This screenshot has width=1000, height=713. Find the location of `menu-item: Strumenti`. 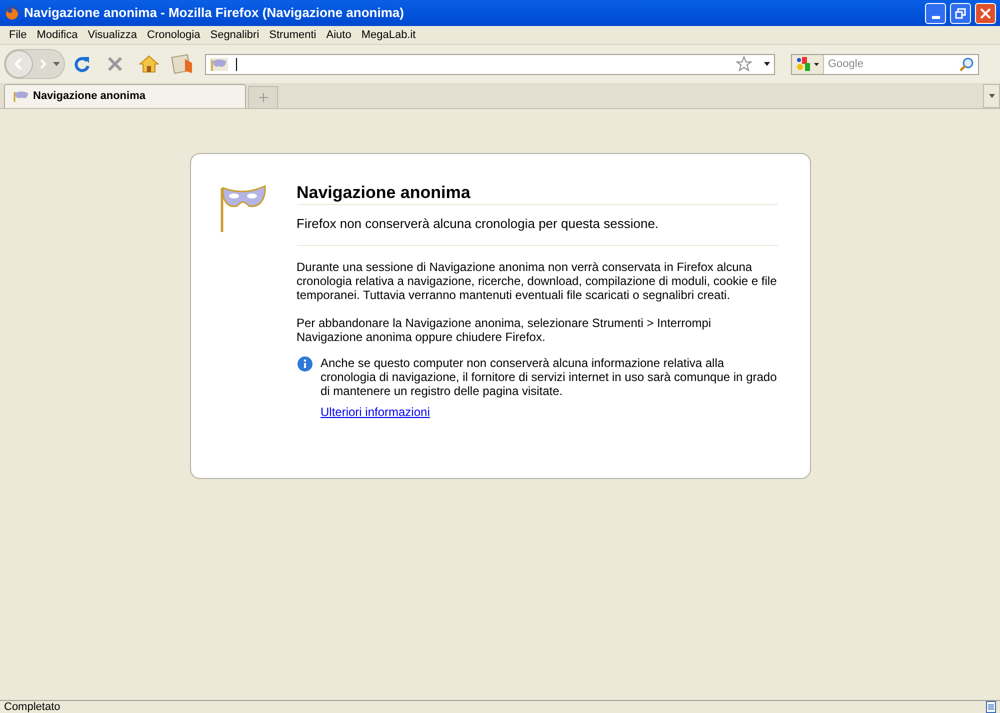

menu-item: Strumenti is located at coordinates (293, 35).